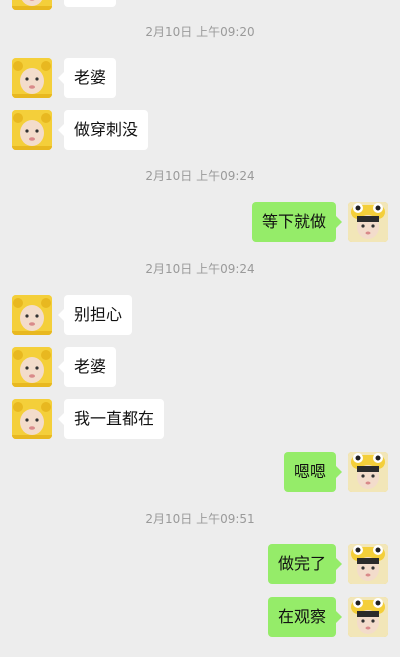  I want to click on contact-avatar-partial, so click(32, 5).